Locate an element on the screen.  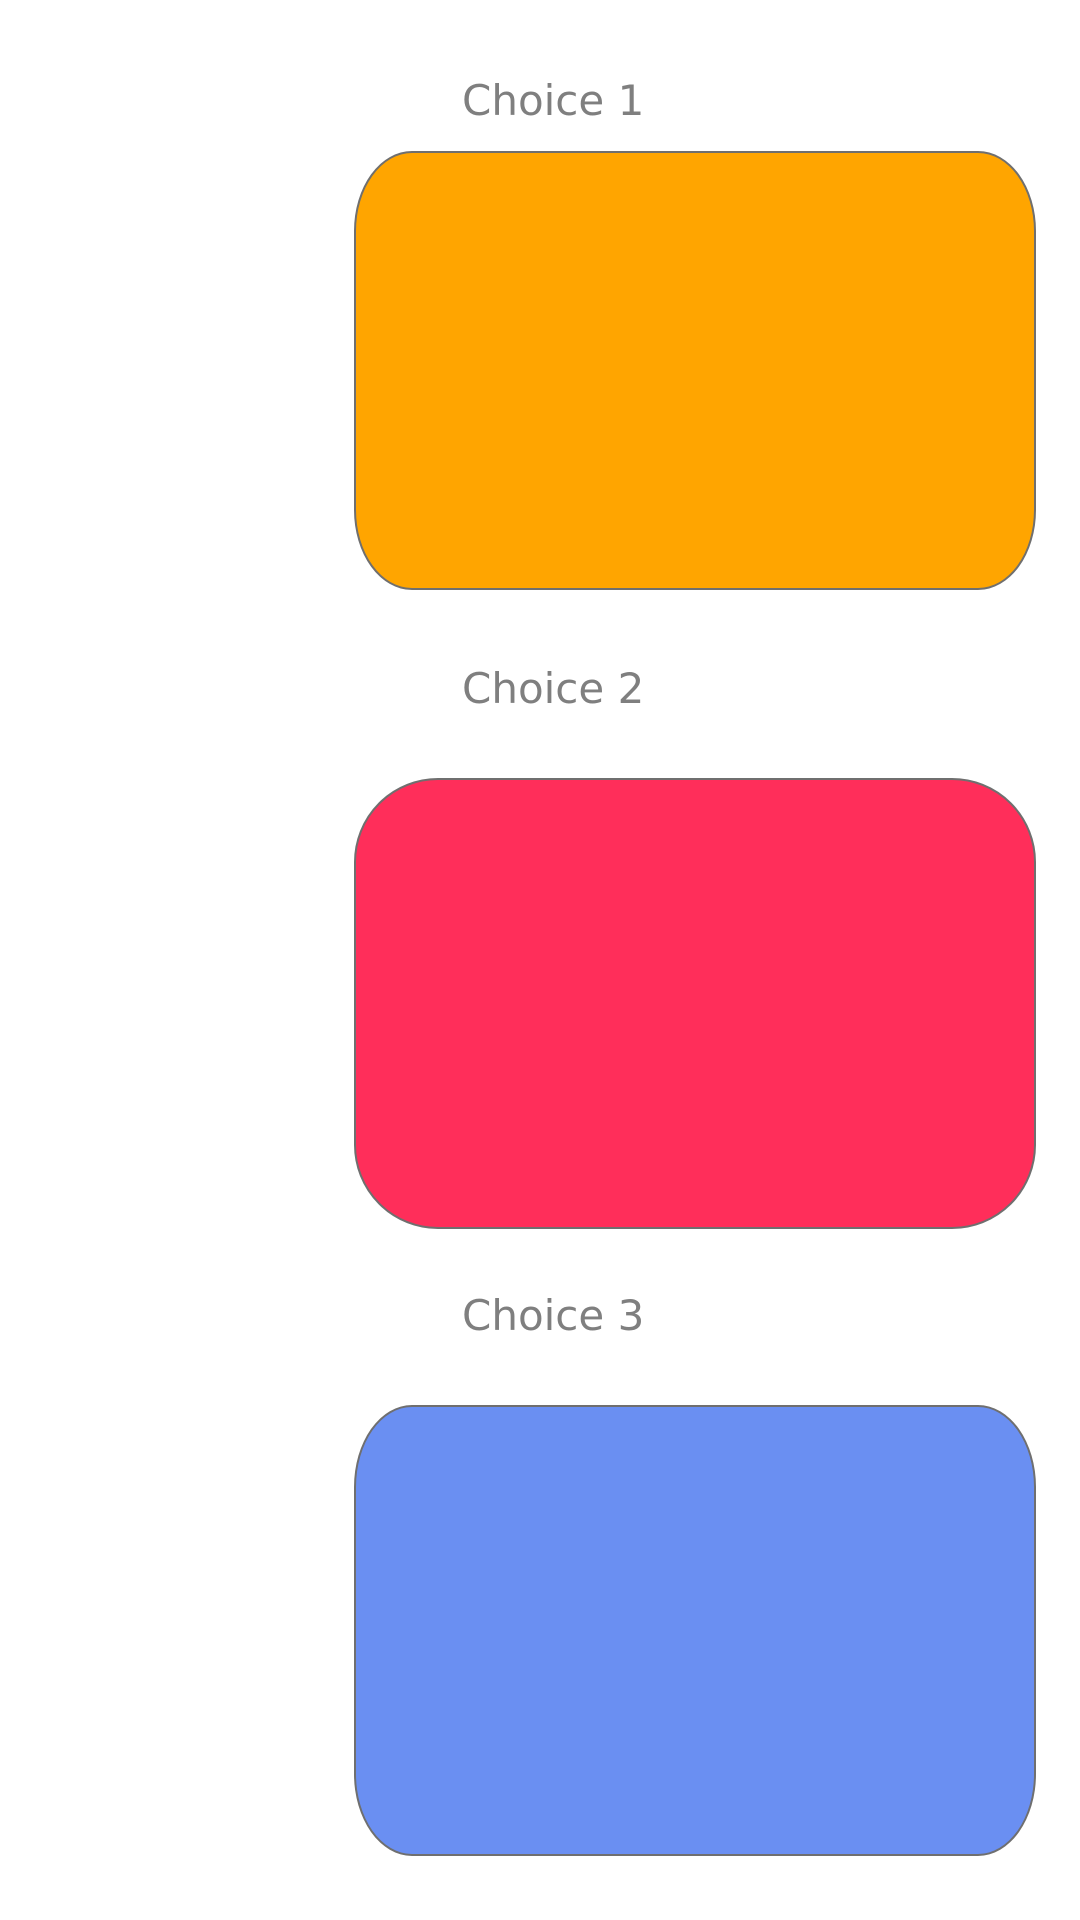
choice-2-label: Choice 2 is located at coordinates (553, 688).